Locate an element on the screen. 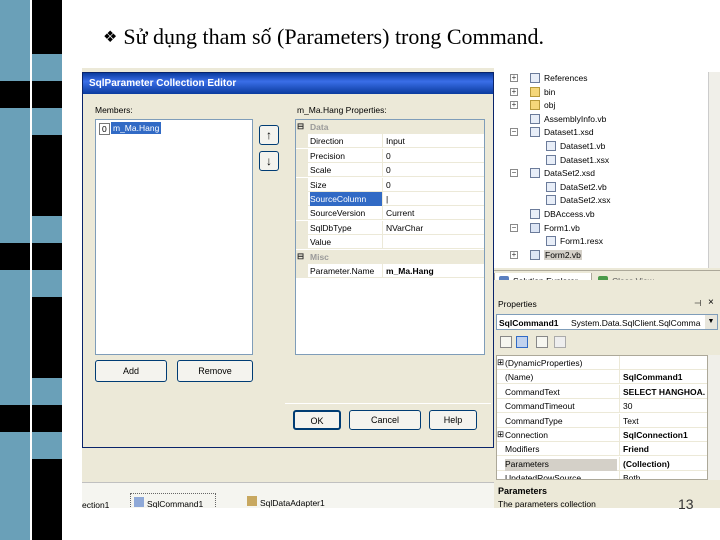  property-value: Current is located at coordinates (400, 213).